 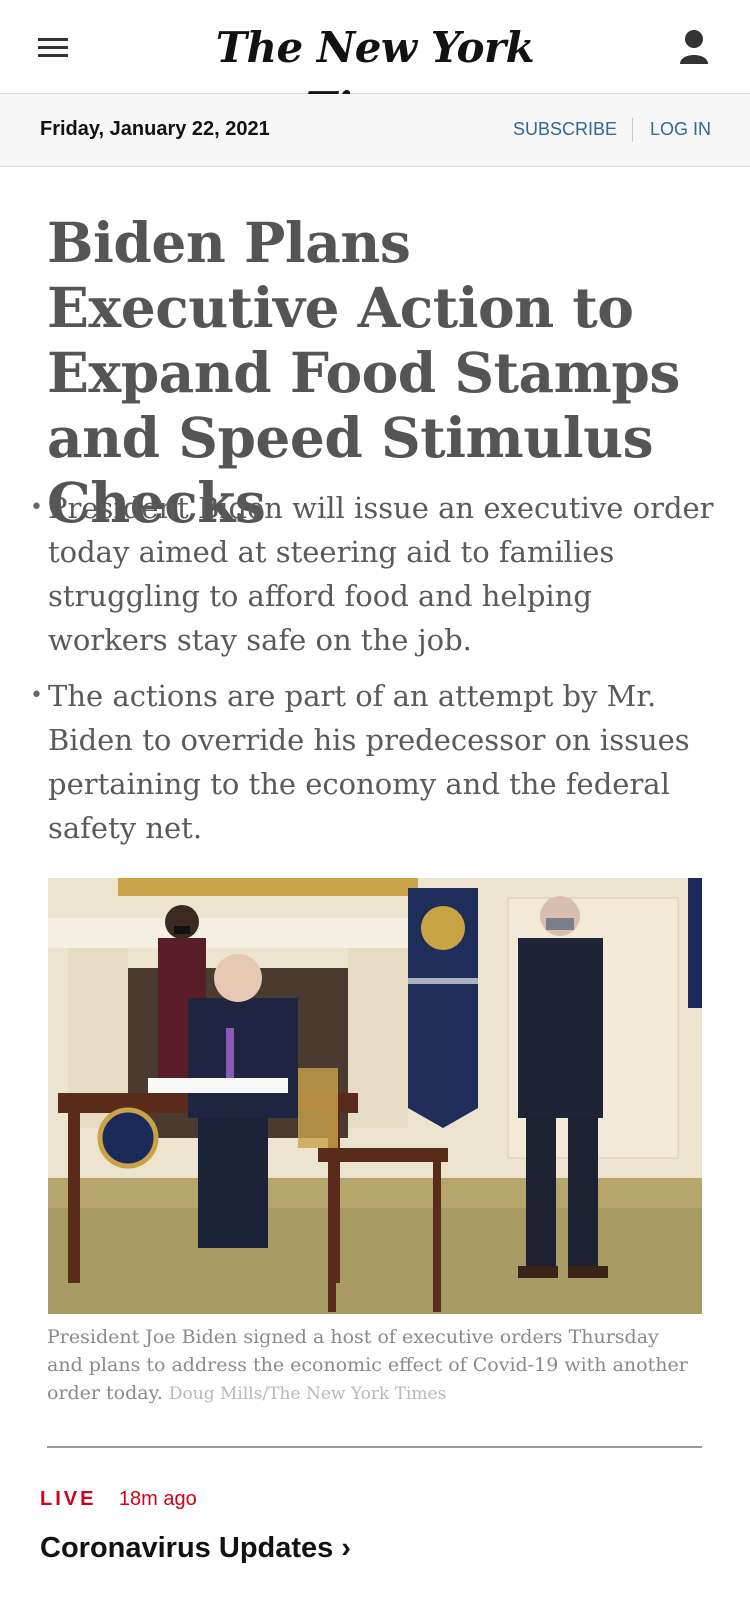 I want to click on coronavirus-updates-link: Coronavirus Updates ›, so click(x=195, y=1548).